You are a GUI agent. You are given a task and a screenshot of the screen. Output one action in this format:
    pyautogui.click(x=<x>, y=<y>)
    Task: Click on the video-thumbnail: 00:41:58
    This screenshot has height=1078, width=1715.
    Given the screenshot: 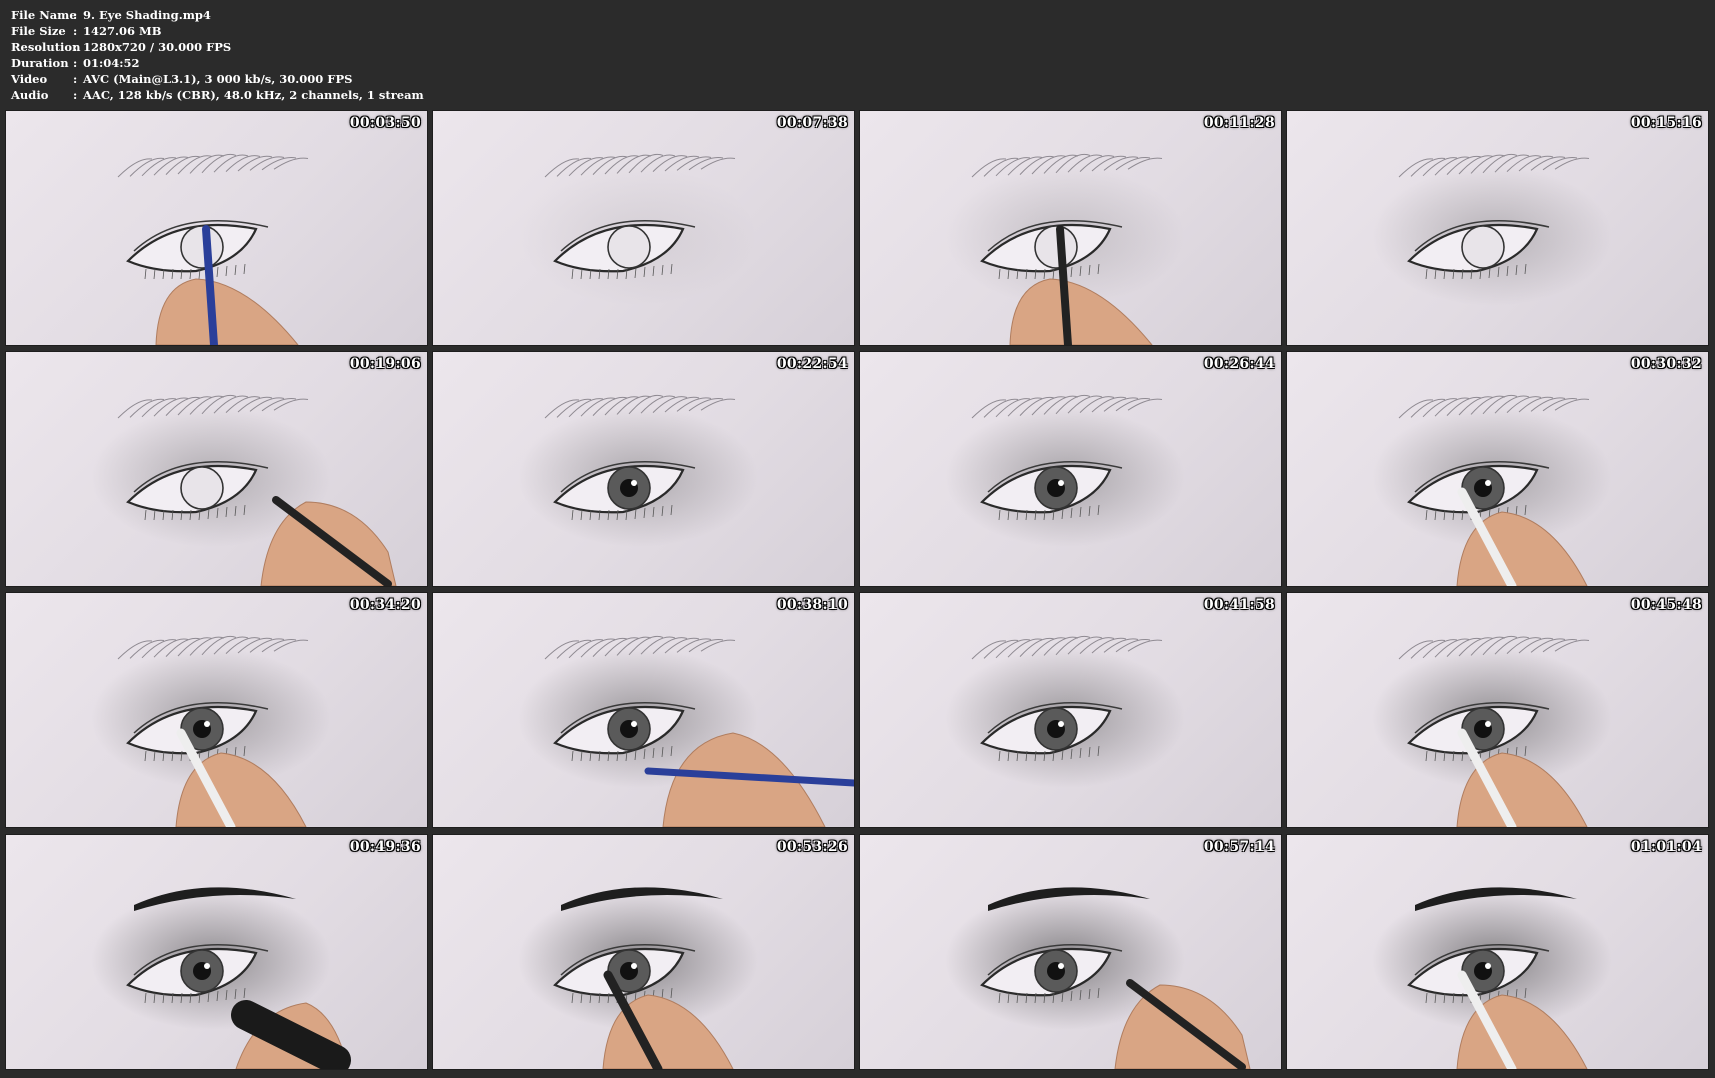 What is the action you would take?
    pyautogui.click(x=1070, y=710)
    